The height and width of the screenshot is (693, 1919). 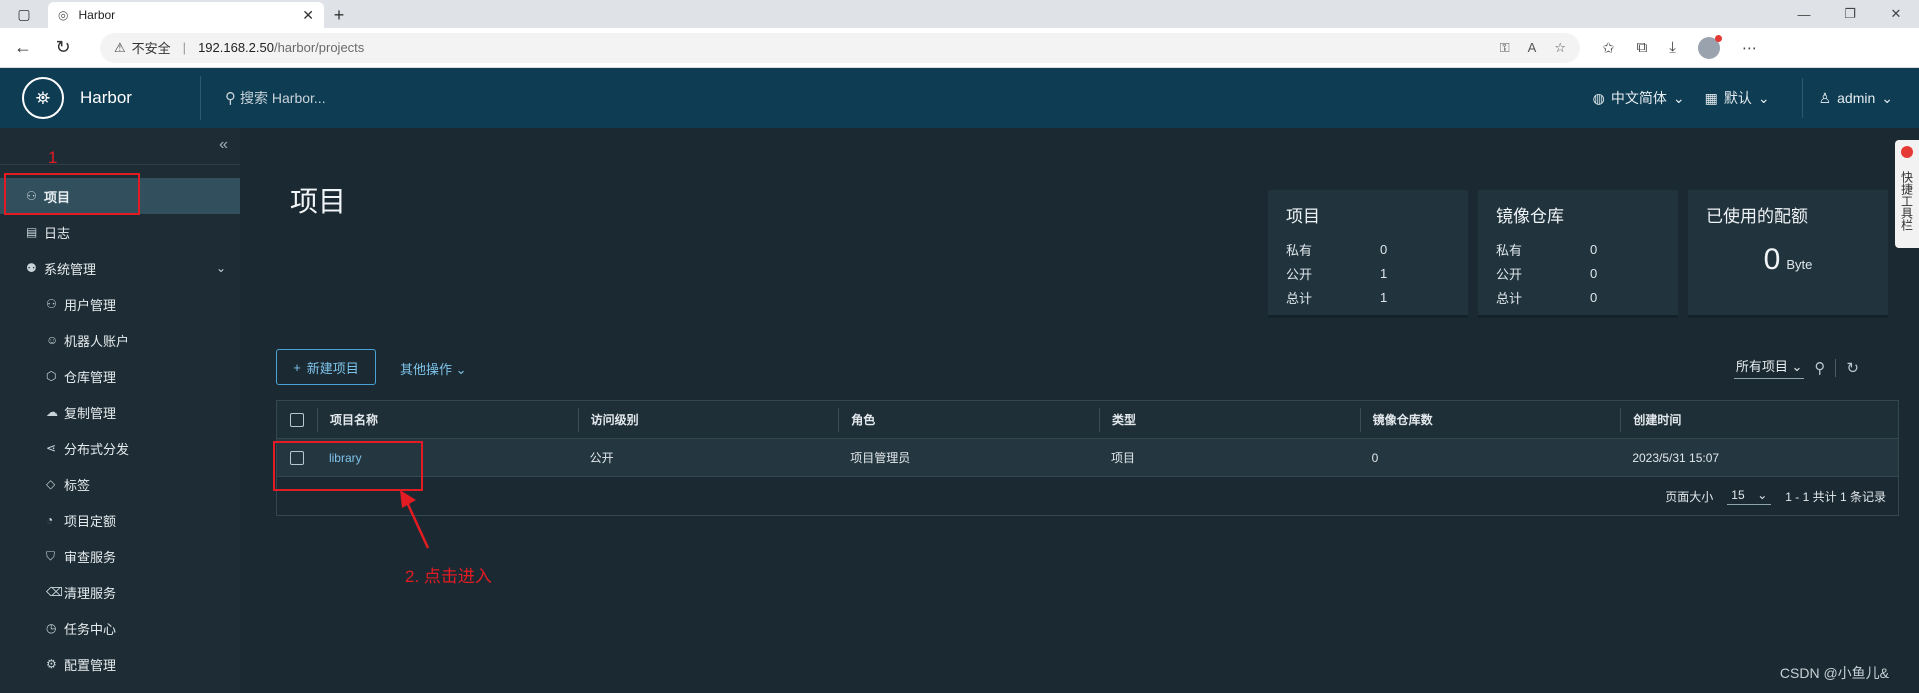 What do you see at coordinates (223, 145) in the screenshot?
I see `collapse-sidebar-icon: «` at bounding box center [223, 145].